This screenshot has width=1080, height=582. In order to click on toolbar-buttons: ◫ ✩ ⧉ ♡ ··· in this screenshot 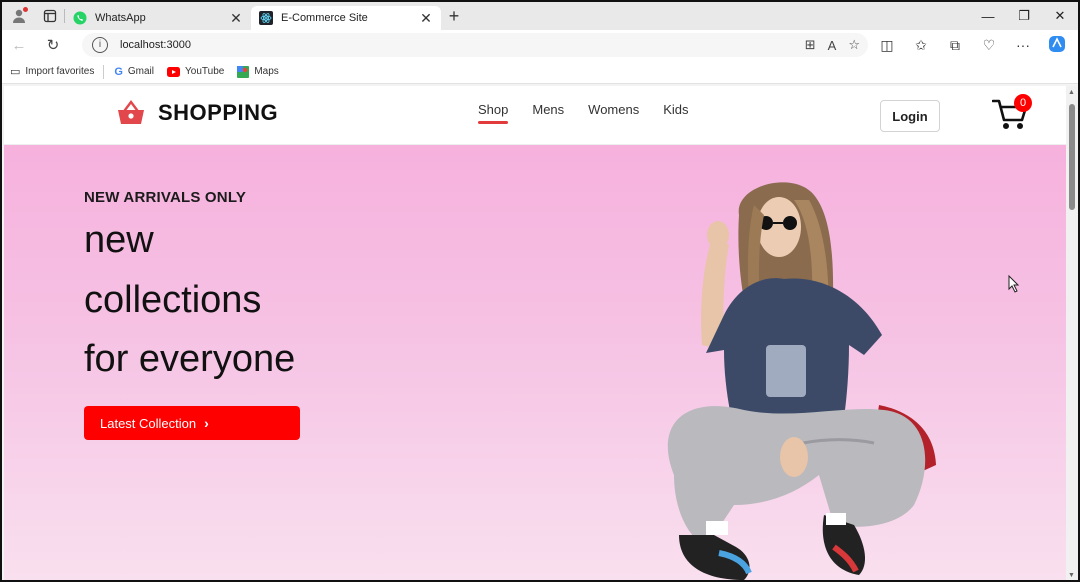, I will do `click(972, 45)`.